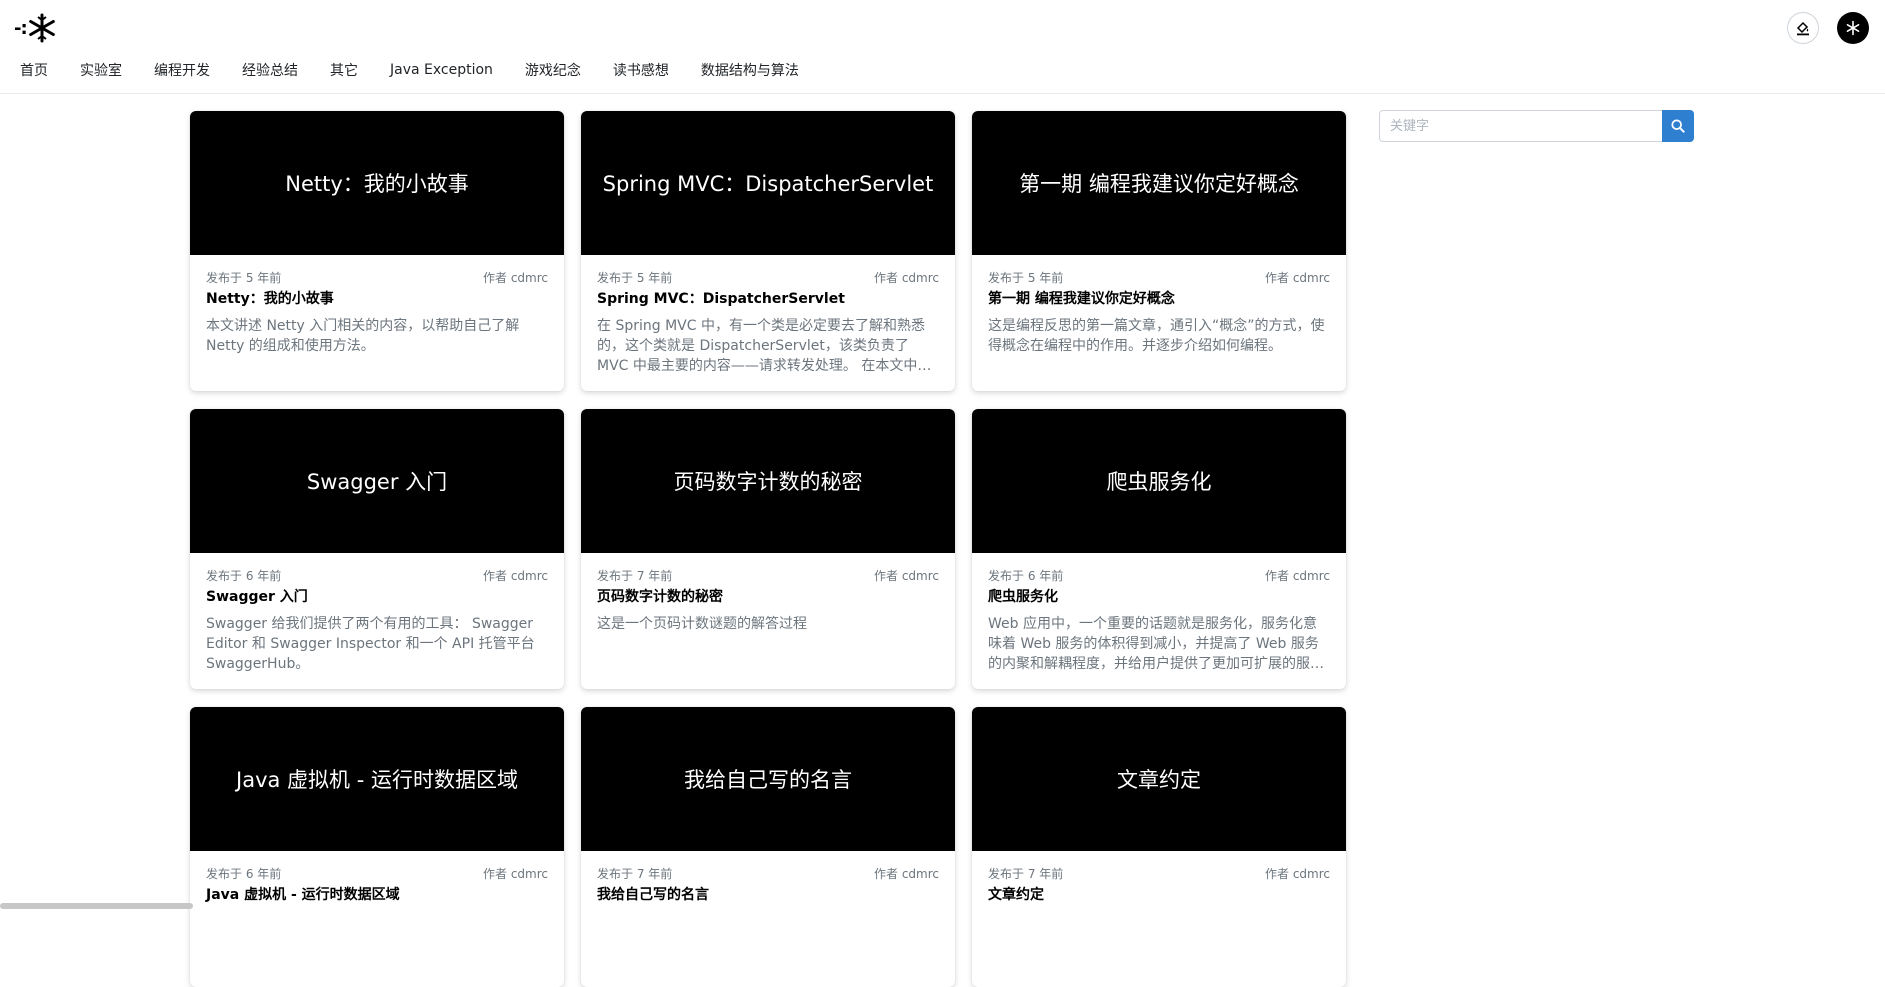 The height and width of the screenshot is (987, 1885). Describe the element at coordinates (34, 70) in the screenshot. I see `nav-item-home: 首页` at that location.